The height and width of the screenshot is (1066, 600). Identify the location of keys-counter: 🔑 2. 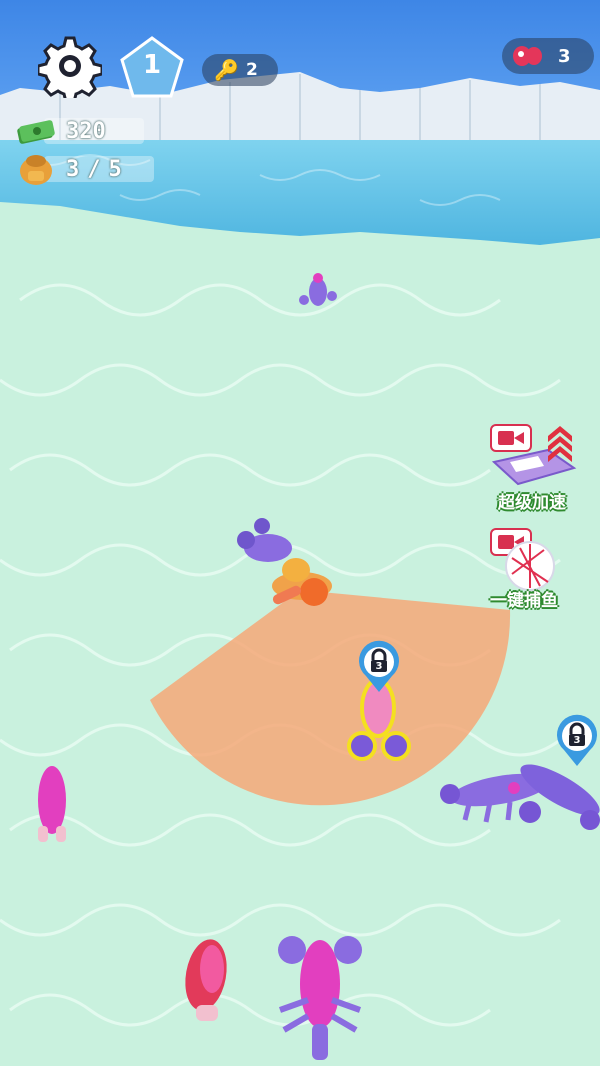
(240, 70).